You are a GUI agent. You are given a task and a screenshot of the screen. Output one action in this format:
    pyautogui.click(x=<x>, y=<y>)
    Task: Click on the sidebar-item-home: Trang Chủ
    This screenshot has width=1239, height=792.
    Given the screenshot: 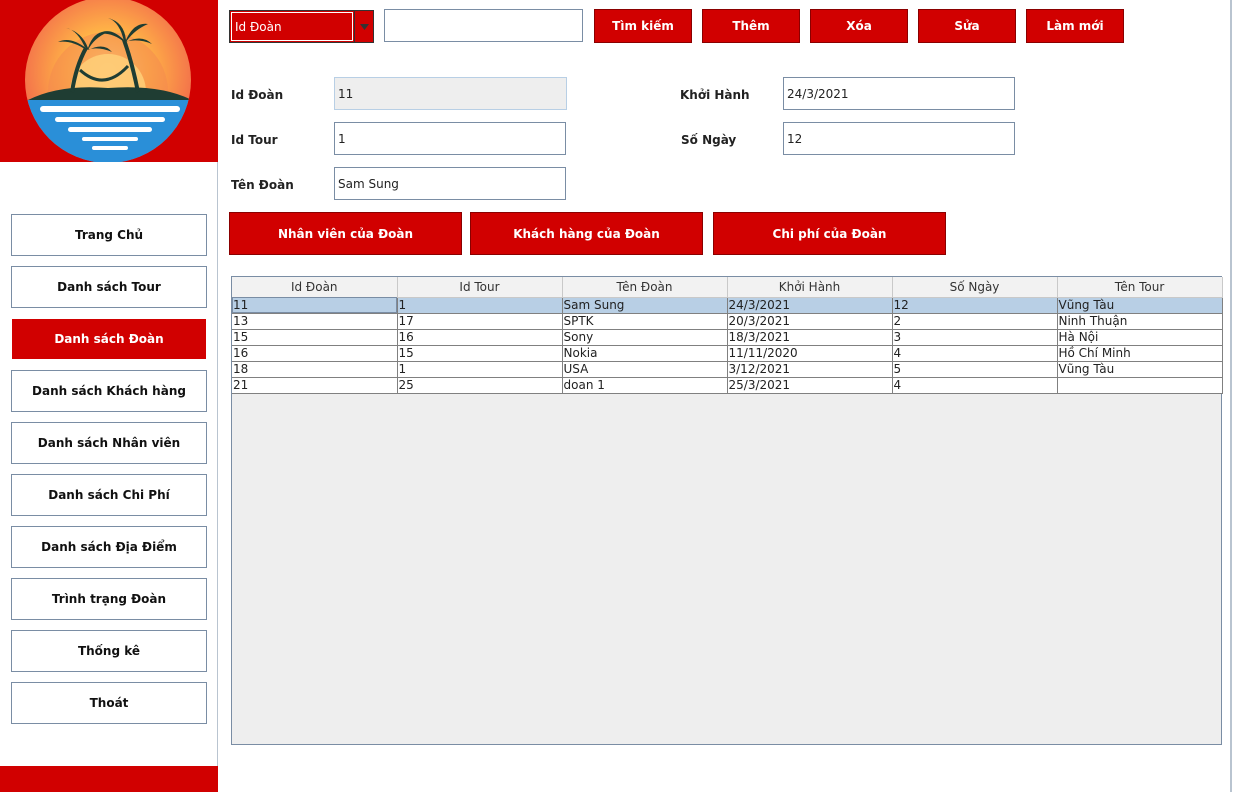 What is the action you would take?
    pyautogui.click(x=109, y=235)
    